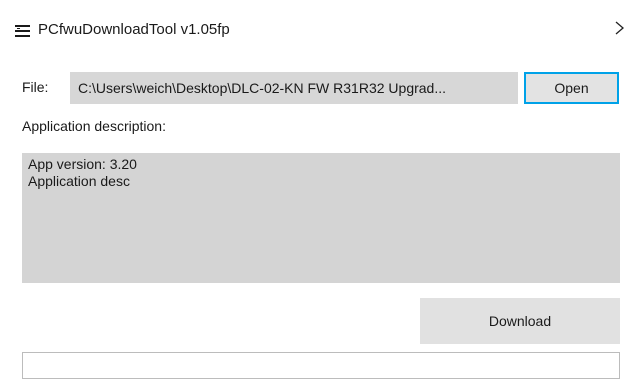 The image size is (624, 391). Describe the element at coordinates (520, 321) in the screenshot. I see `download-button: Download` at that location.